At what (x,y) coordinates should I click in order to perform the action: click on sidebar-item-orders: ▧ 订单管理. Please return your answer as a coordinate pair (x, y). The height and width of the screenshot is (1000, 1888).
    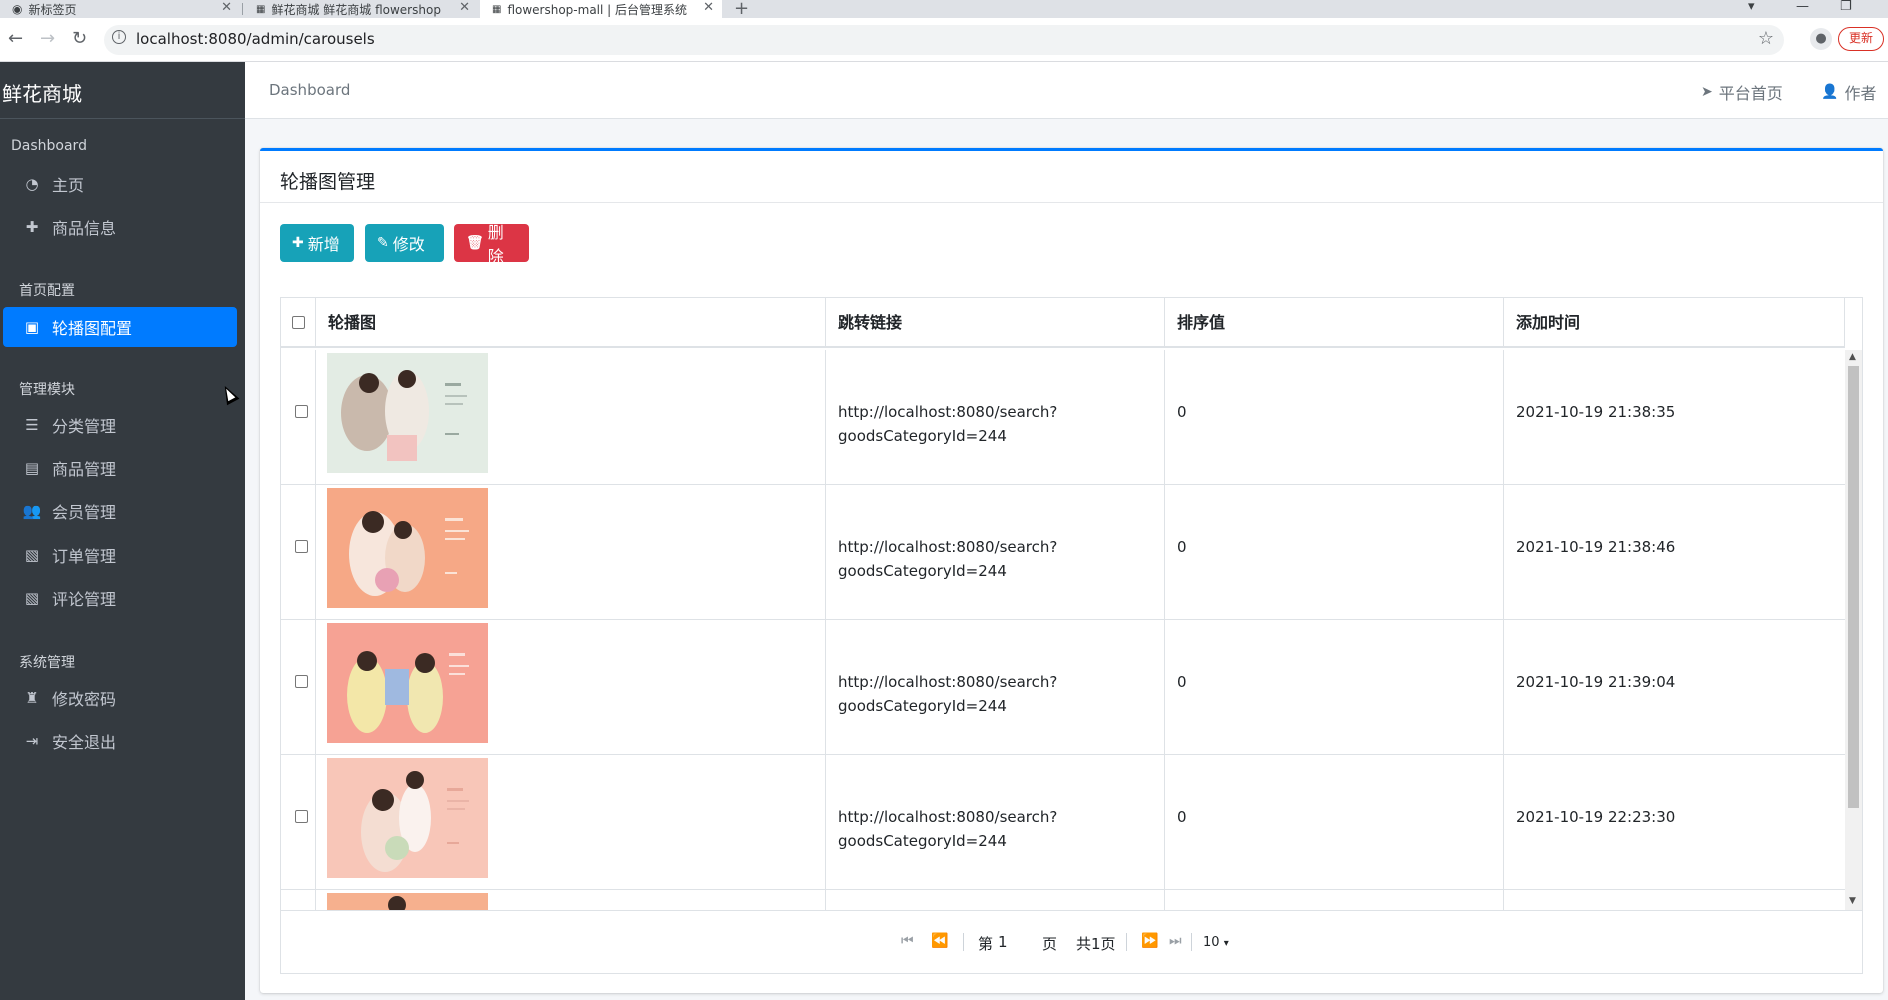
    Looking at the image, I should click on (120, 555).